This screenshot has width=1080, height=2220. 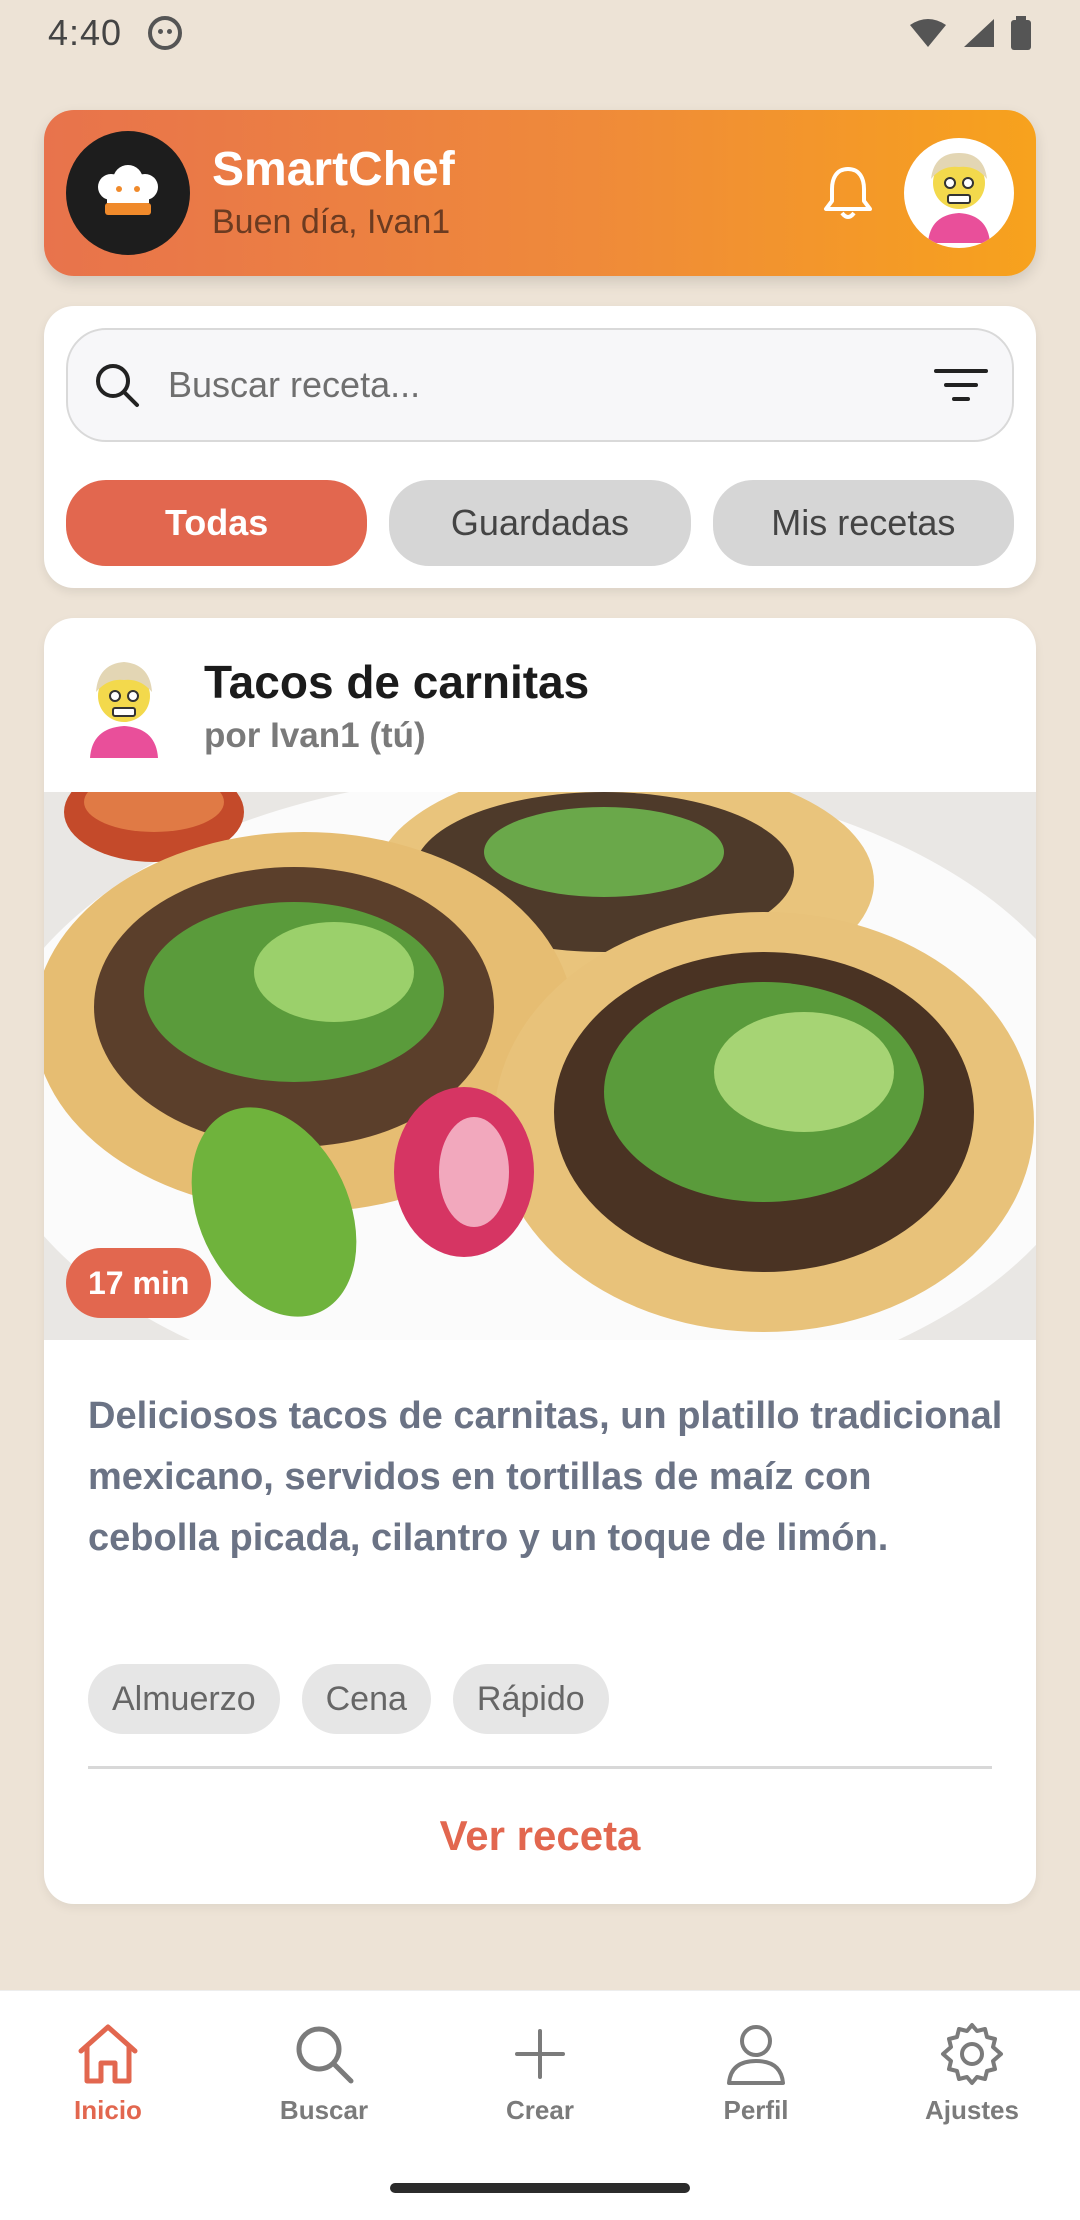 What do you see at coordinates (540, 1767) in the screenshot?
I see `card-divider` at bounding box center [540, 1767].